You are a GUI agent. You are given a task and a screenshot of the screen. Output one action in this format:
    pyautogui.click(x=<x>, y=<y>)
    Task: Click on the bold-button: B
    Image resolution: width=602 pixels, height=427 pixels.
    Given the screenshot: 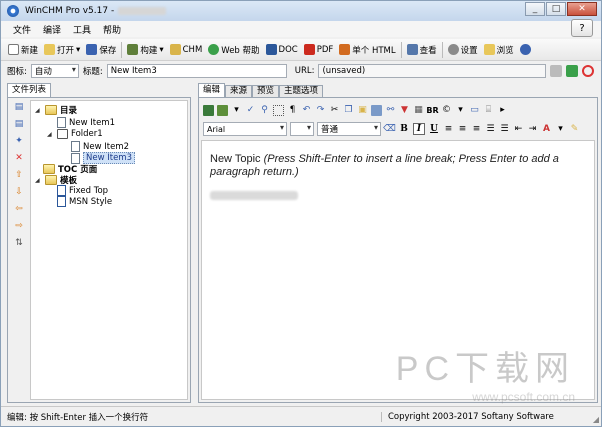 What is the action you would take?
    pyautogui.click(x=404, y=129)
    